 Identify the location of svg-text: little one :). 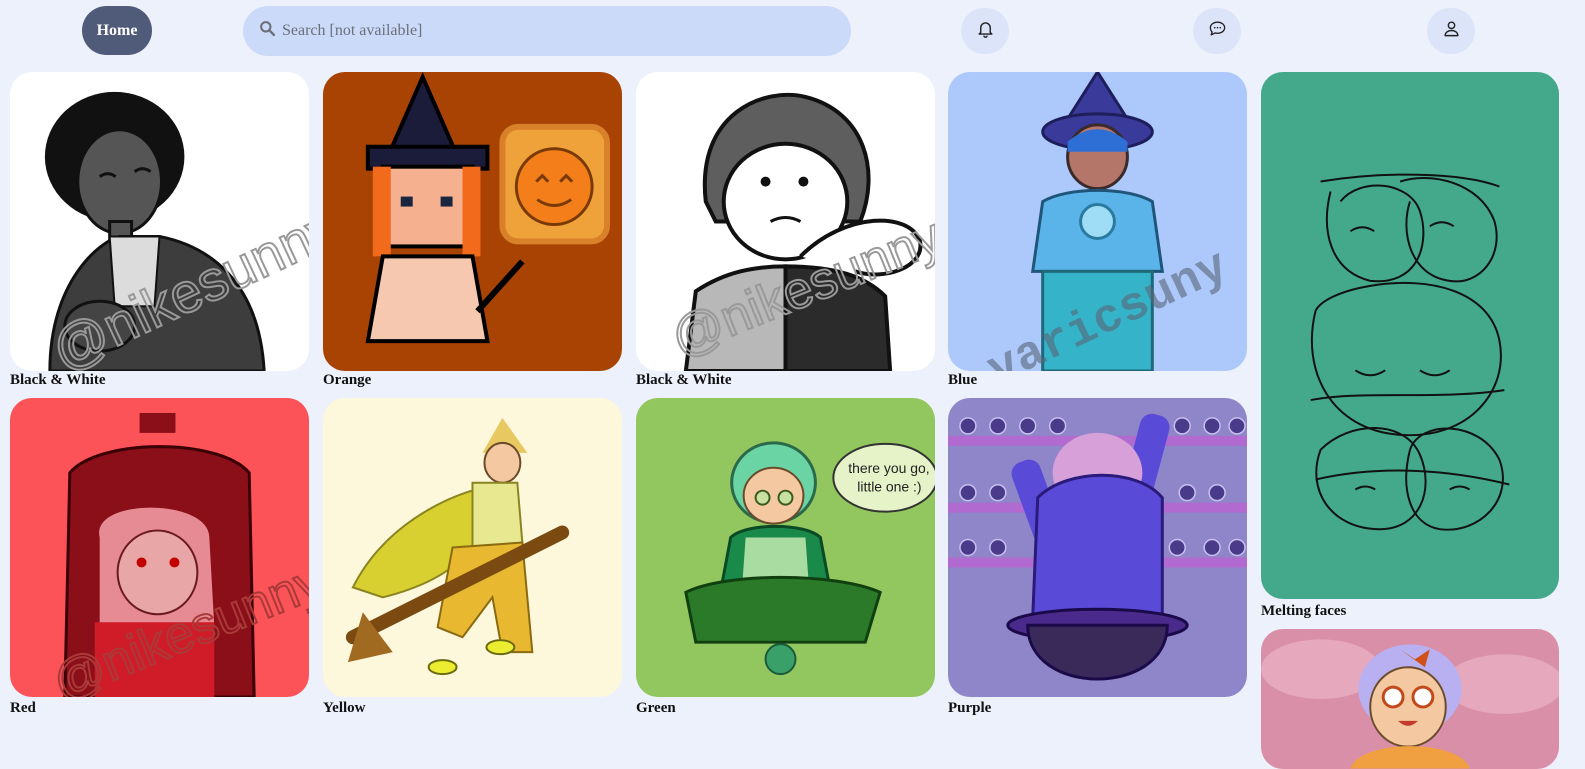
(889, 487).